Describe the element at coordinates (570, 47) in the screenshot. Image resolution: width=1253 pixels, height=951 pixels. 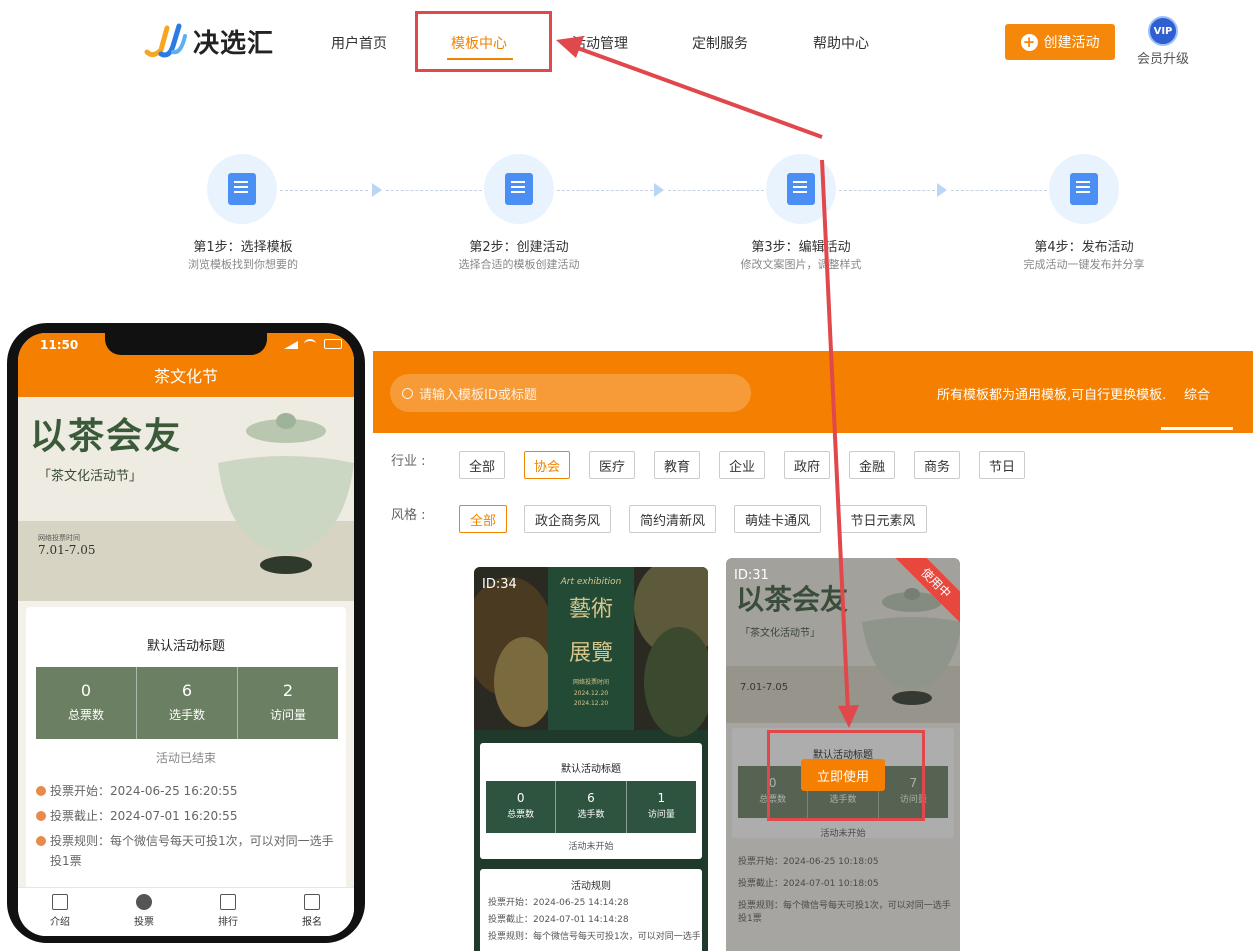
I see `arrow-head-nav-icon` at that location.